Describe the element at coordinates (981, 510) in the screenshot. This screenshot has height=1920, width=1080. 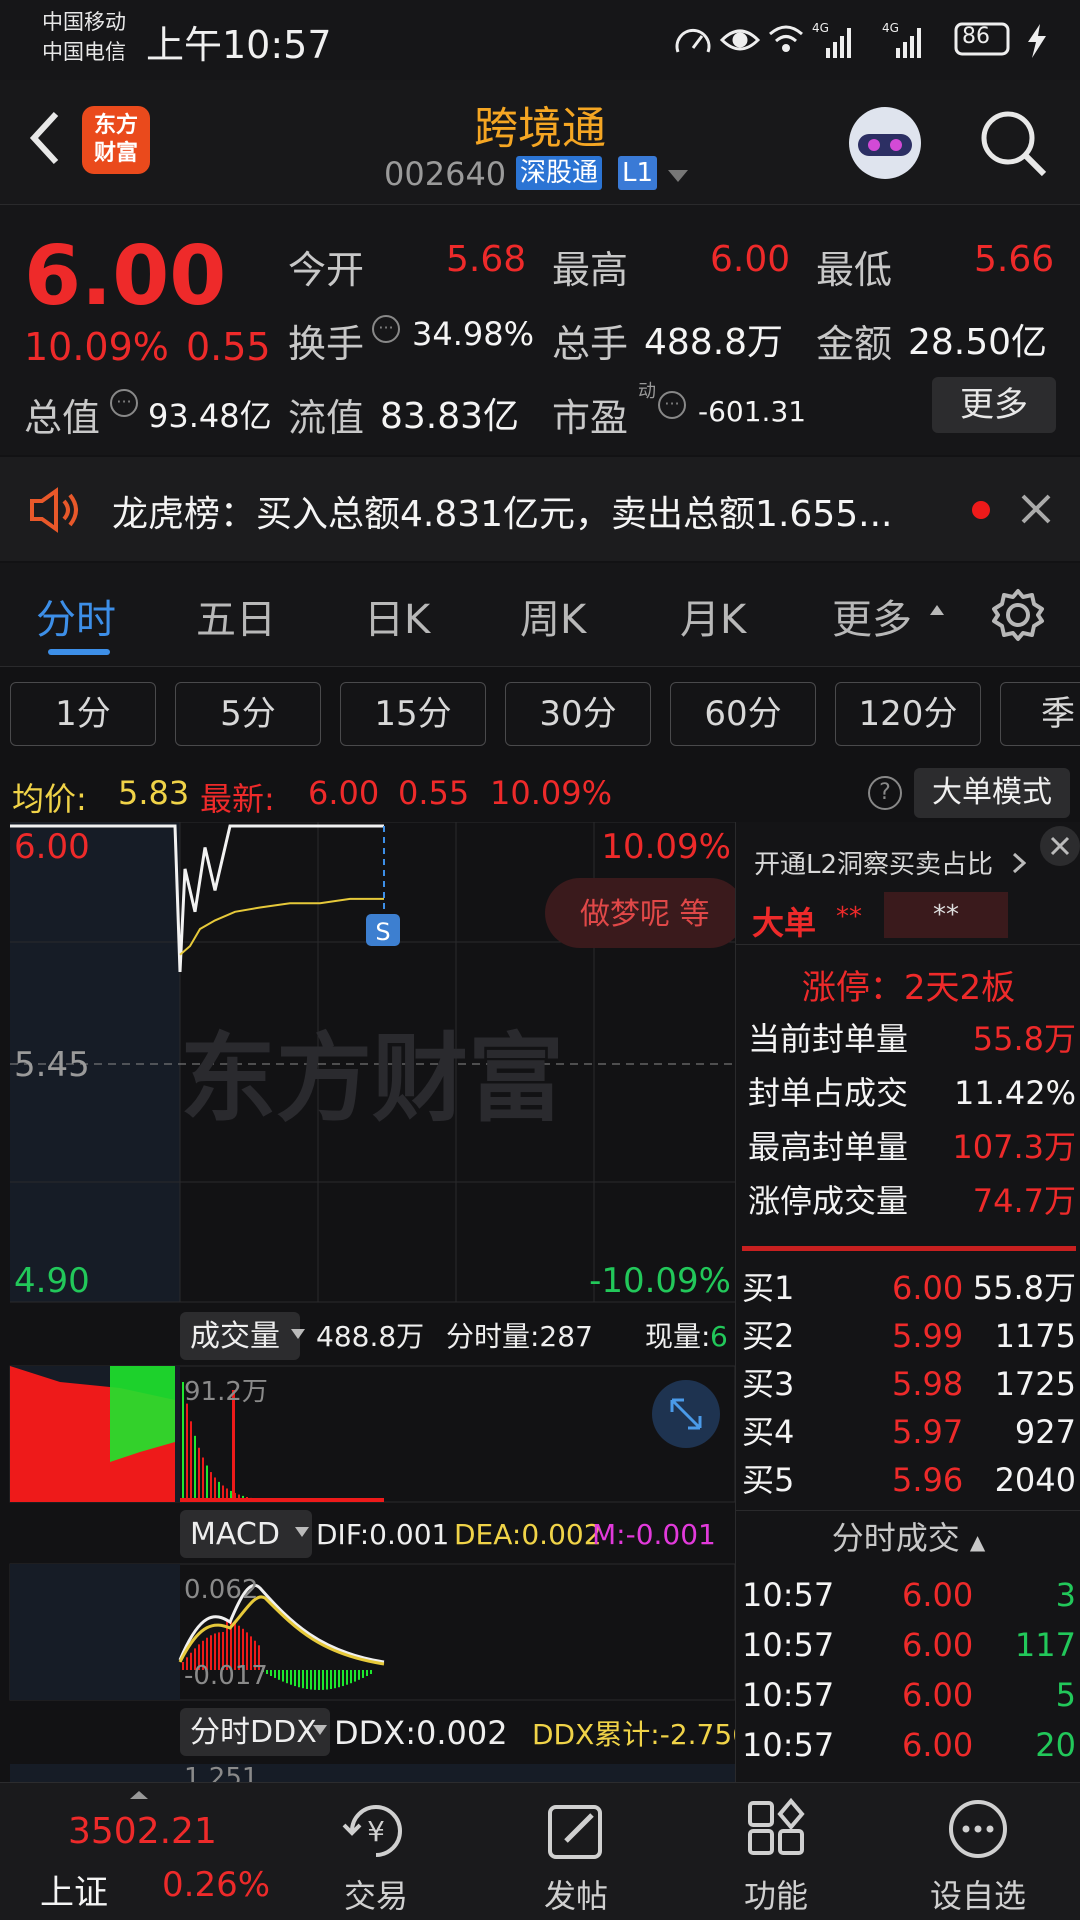
I see `unread-dot` at that location.